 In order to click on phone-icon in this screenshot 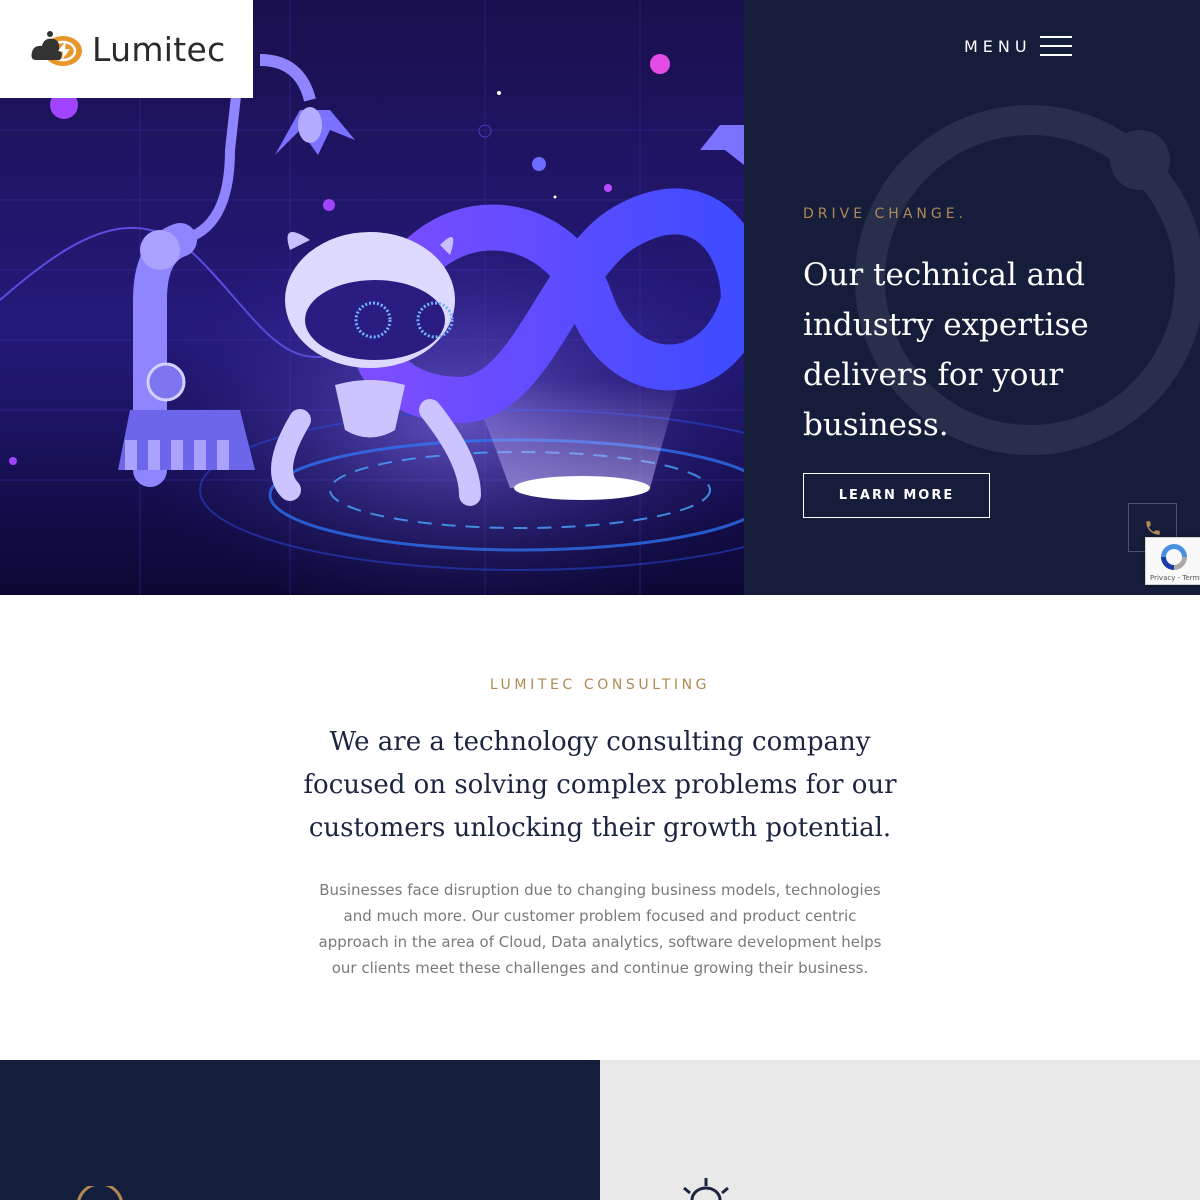, I will do `click(1152, 527)`.